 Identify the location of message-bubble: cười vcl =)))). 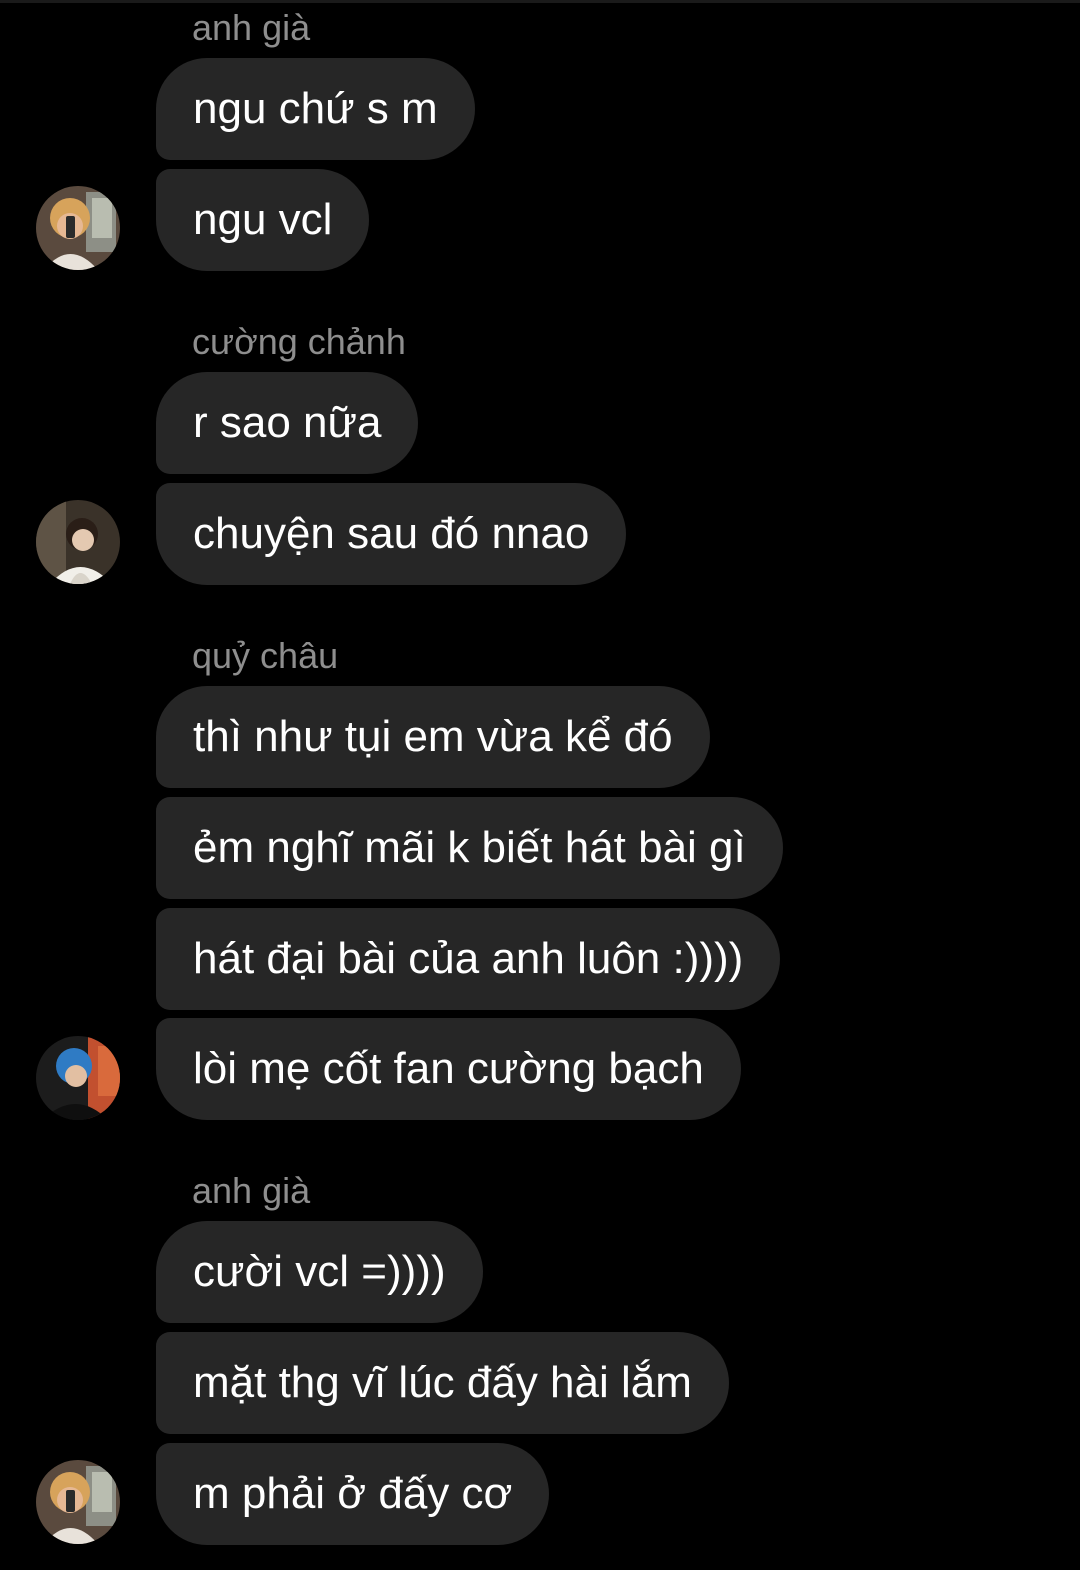
(319, 1272).